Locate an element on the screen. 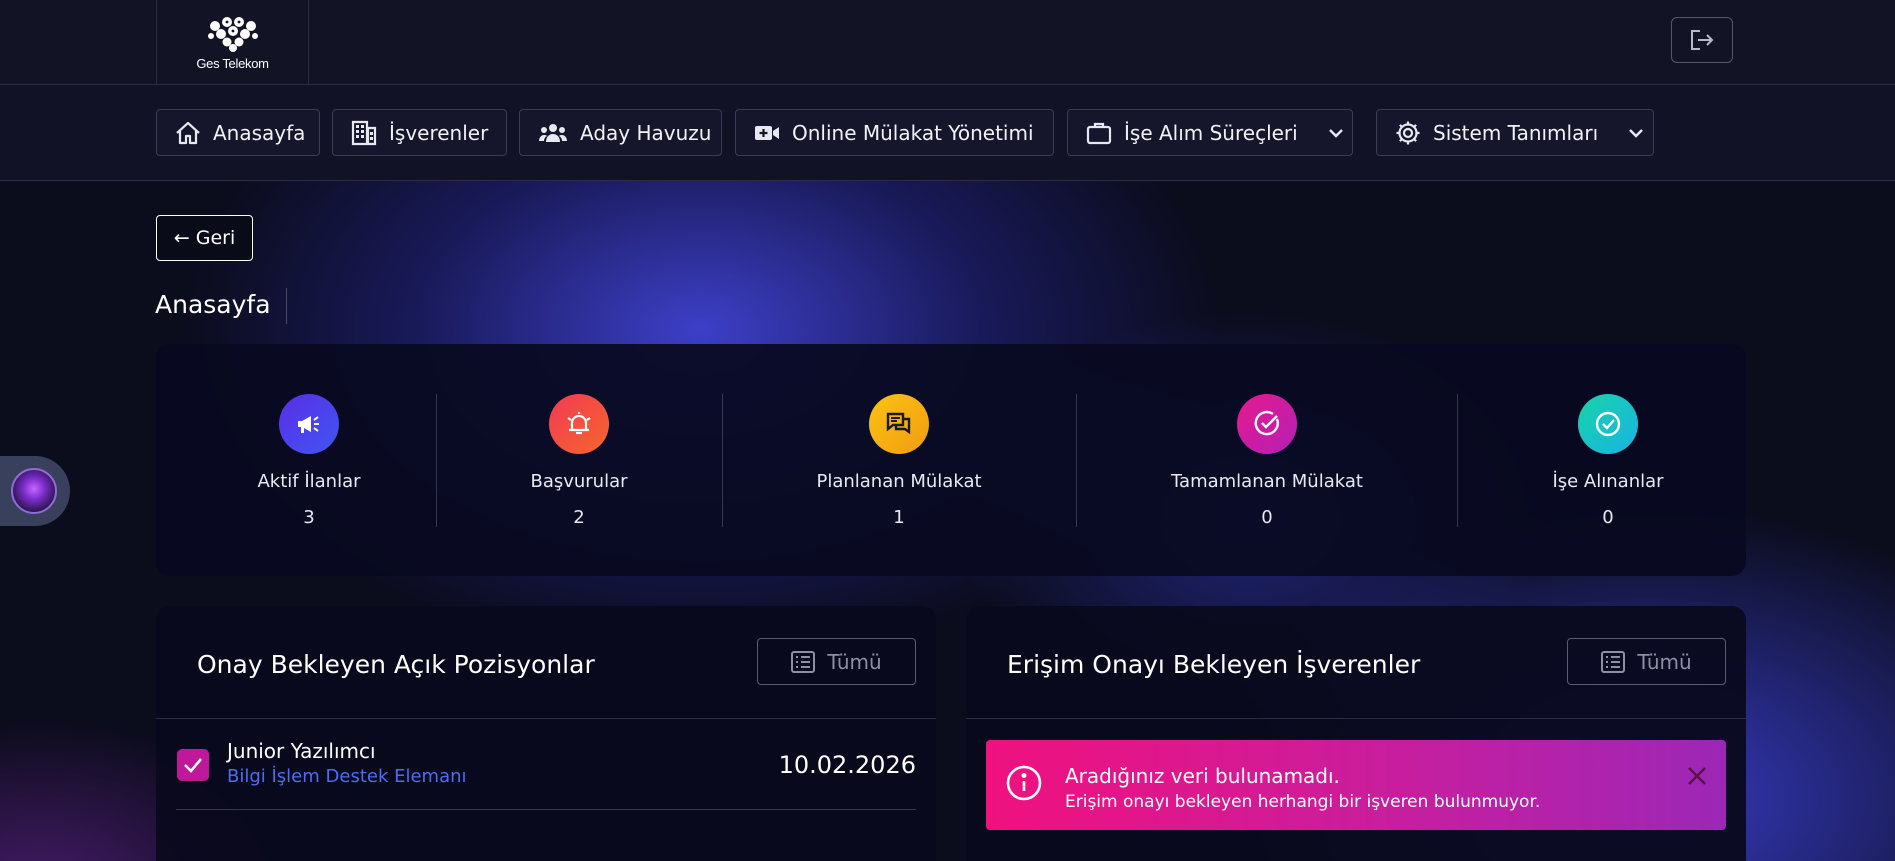 The image size is (1895, 861). back-button: ← Geri is located at coordinates (204, 238).